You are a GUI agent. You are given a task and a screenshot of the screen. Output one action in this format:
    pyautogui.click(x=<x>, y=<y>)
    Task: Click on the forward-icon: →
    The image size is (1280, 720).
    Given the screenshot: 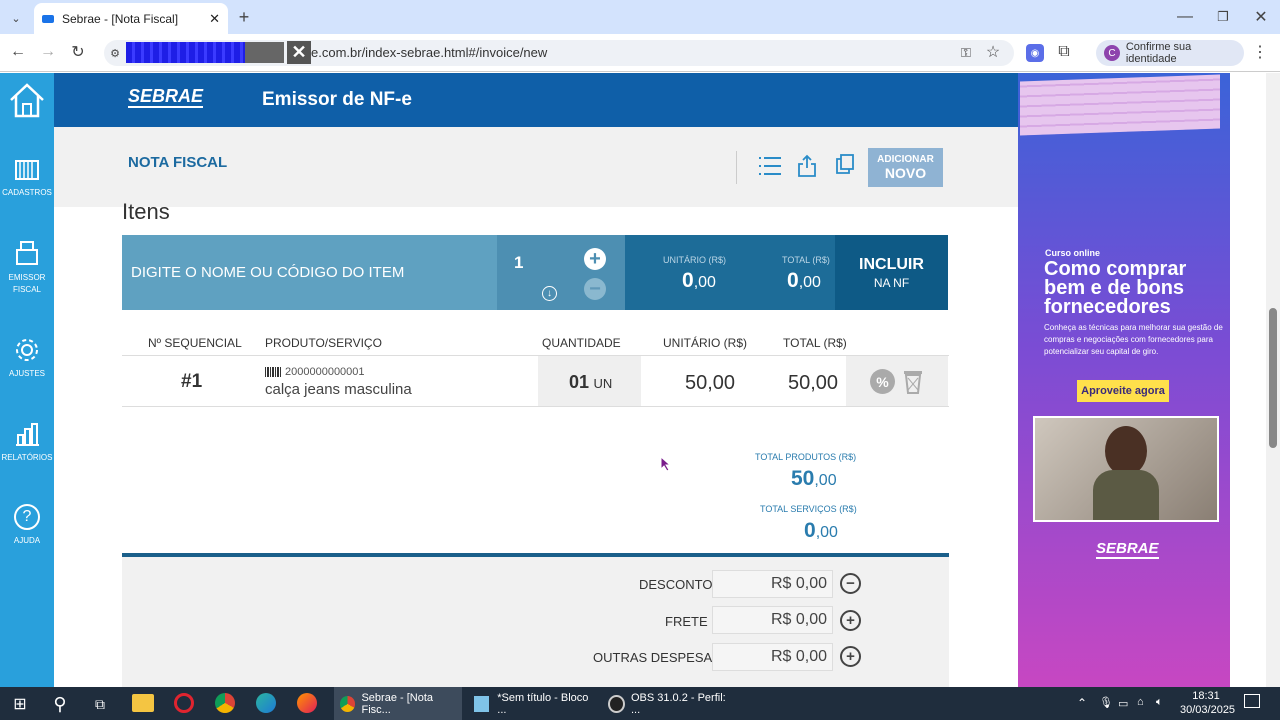 What is the action you would take?
    pyautogui.click(x=48, y=52)
    